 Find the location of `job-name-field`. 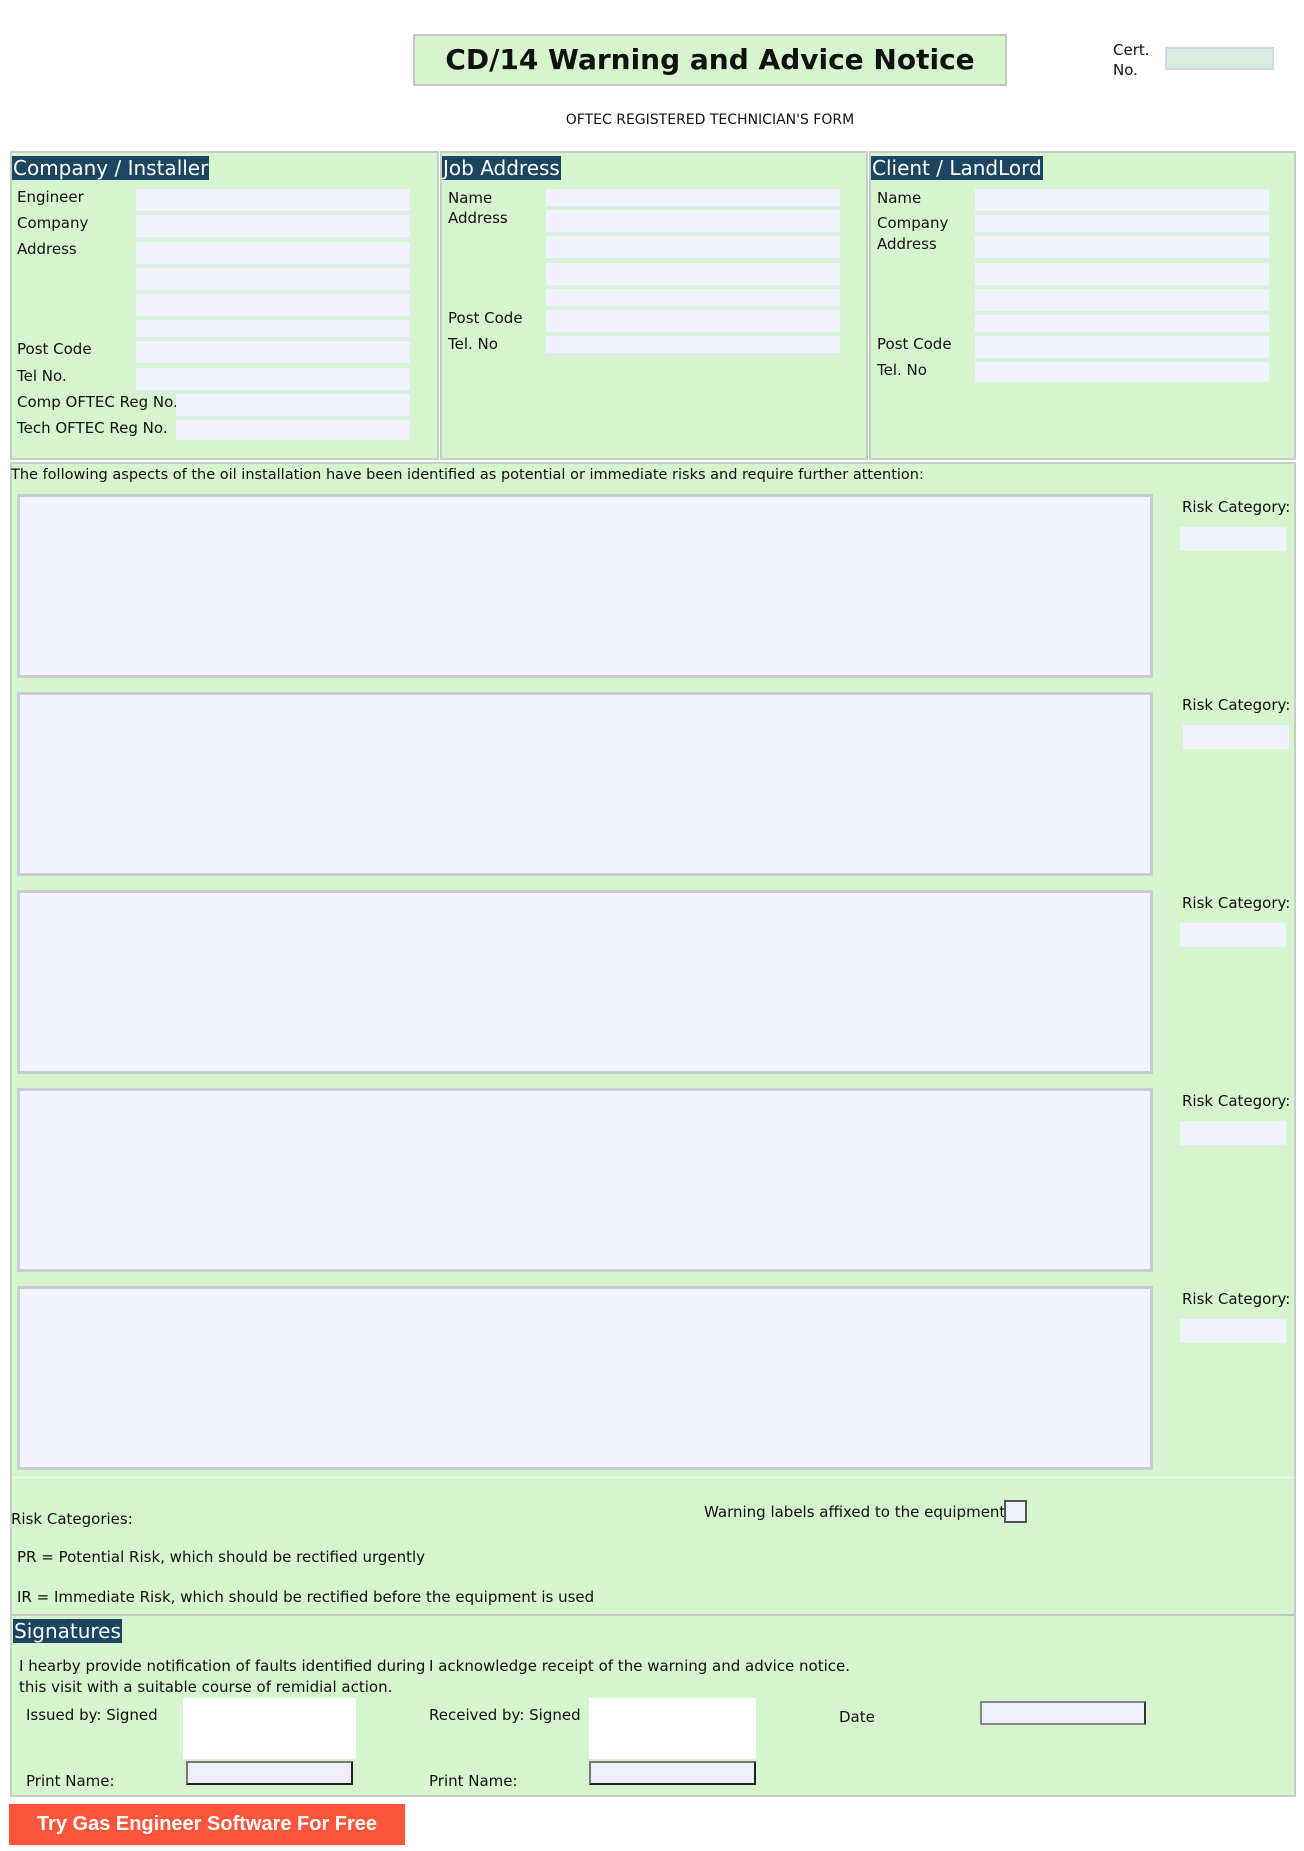

job-name-field is located at coordinates (693, 199).